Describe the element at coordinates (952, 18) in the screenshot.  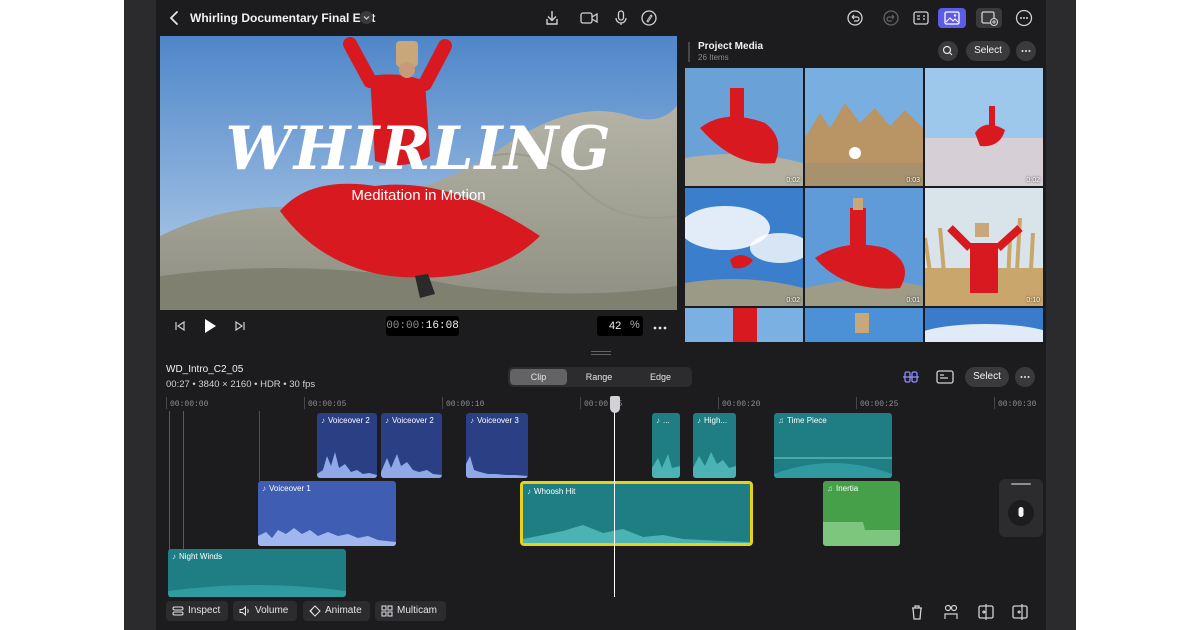
I see `media-browser-icon` at that location.